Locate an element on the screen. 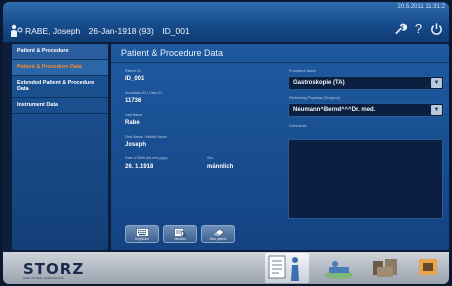  physician-select: Neumann^Bernd^^^Dr. med. ▼ is located at coordinates (366, 110).